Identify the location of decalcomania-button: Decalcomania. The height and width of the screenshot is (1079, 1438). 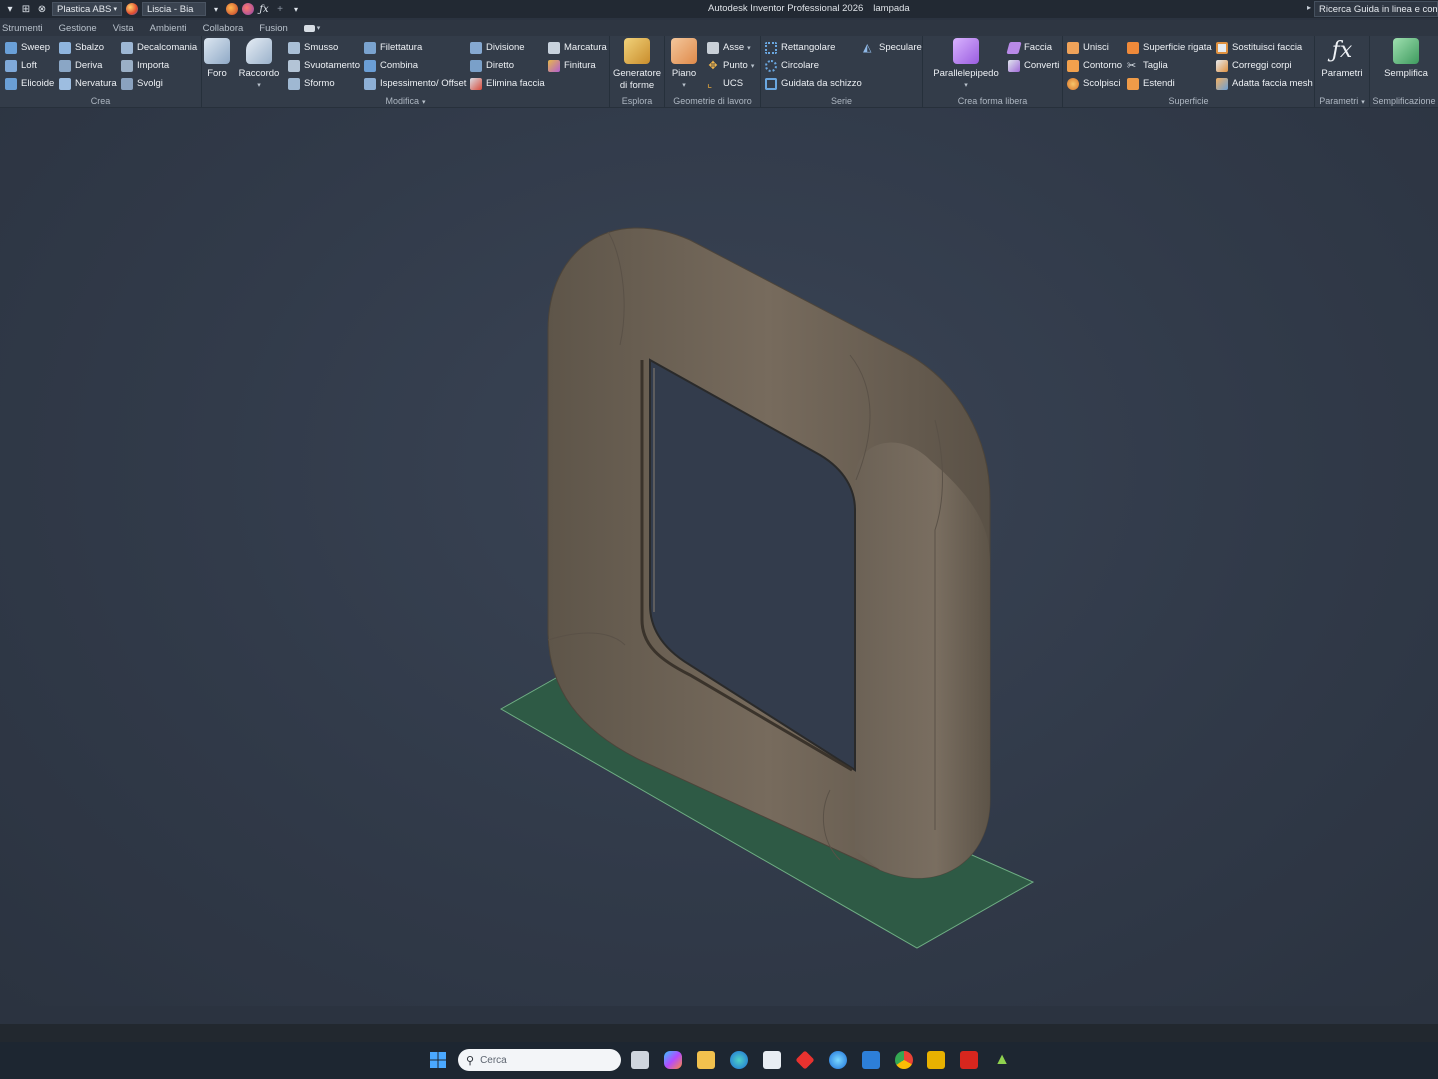
(159, 47).